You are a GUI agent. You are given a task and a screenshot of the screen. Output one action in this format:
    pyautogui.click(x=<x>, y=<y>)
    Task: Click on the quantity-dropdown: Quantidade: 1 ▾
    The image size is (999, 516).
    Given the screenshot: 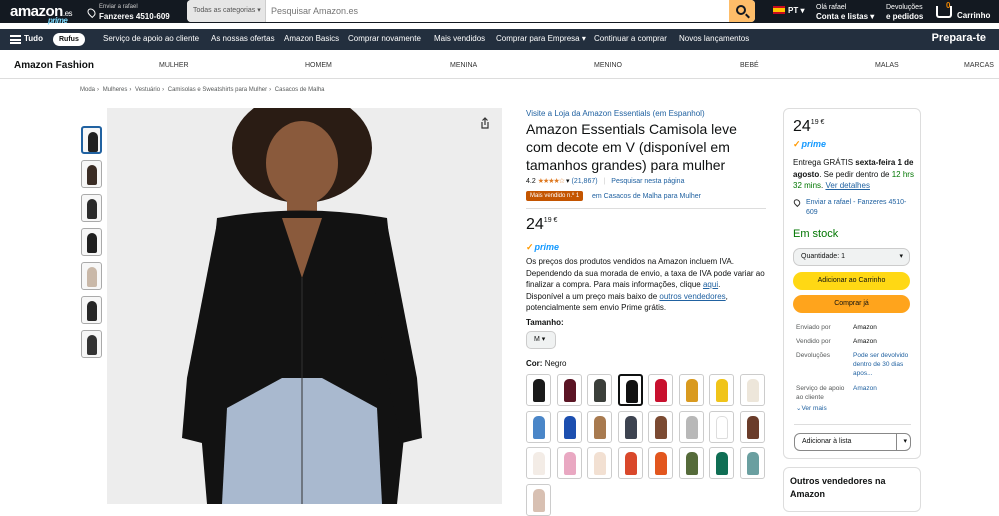 What is the action you would take?
    pyautogui.click(x=851, y=257)
    